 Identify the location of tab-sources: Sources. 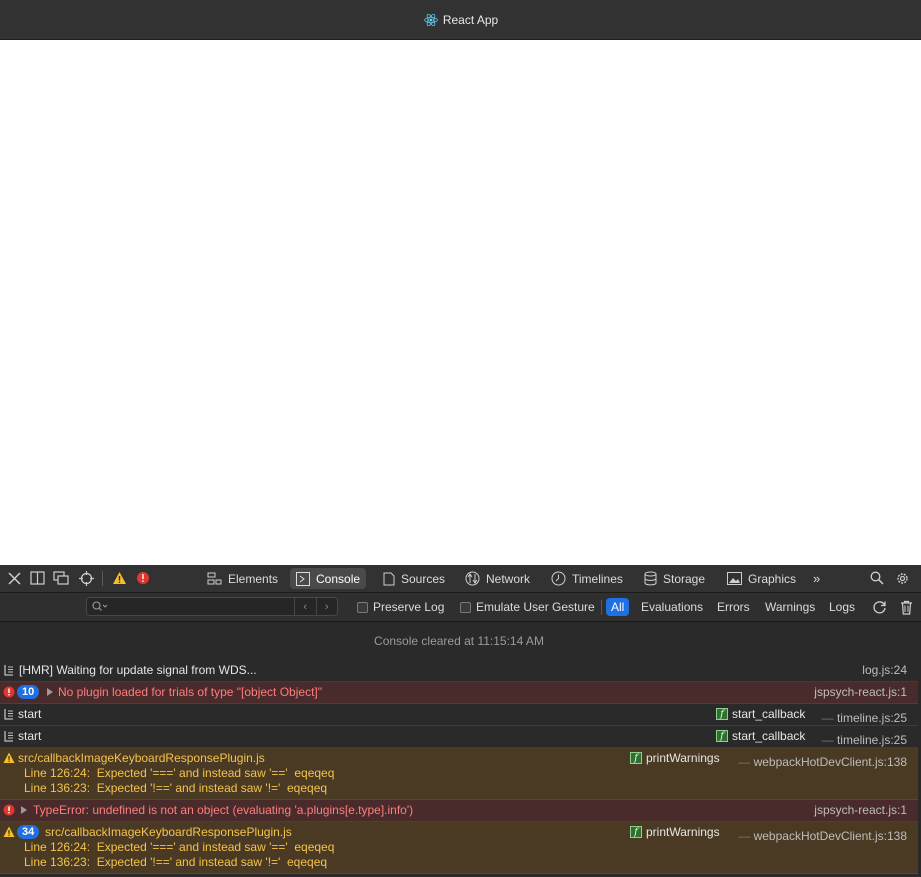
(414, 578).